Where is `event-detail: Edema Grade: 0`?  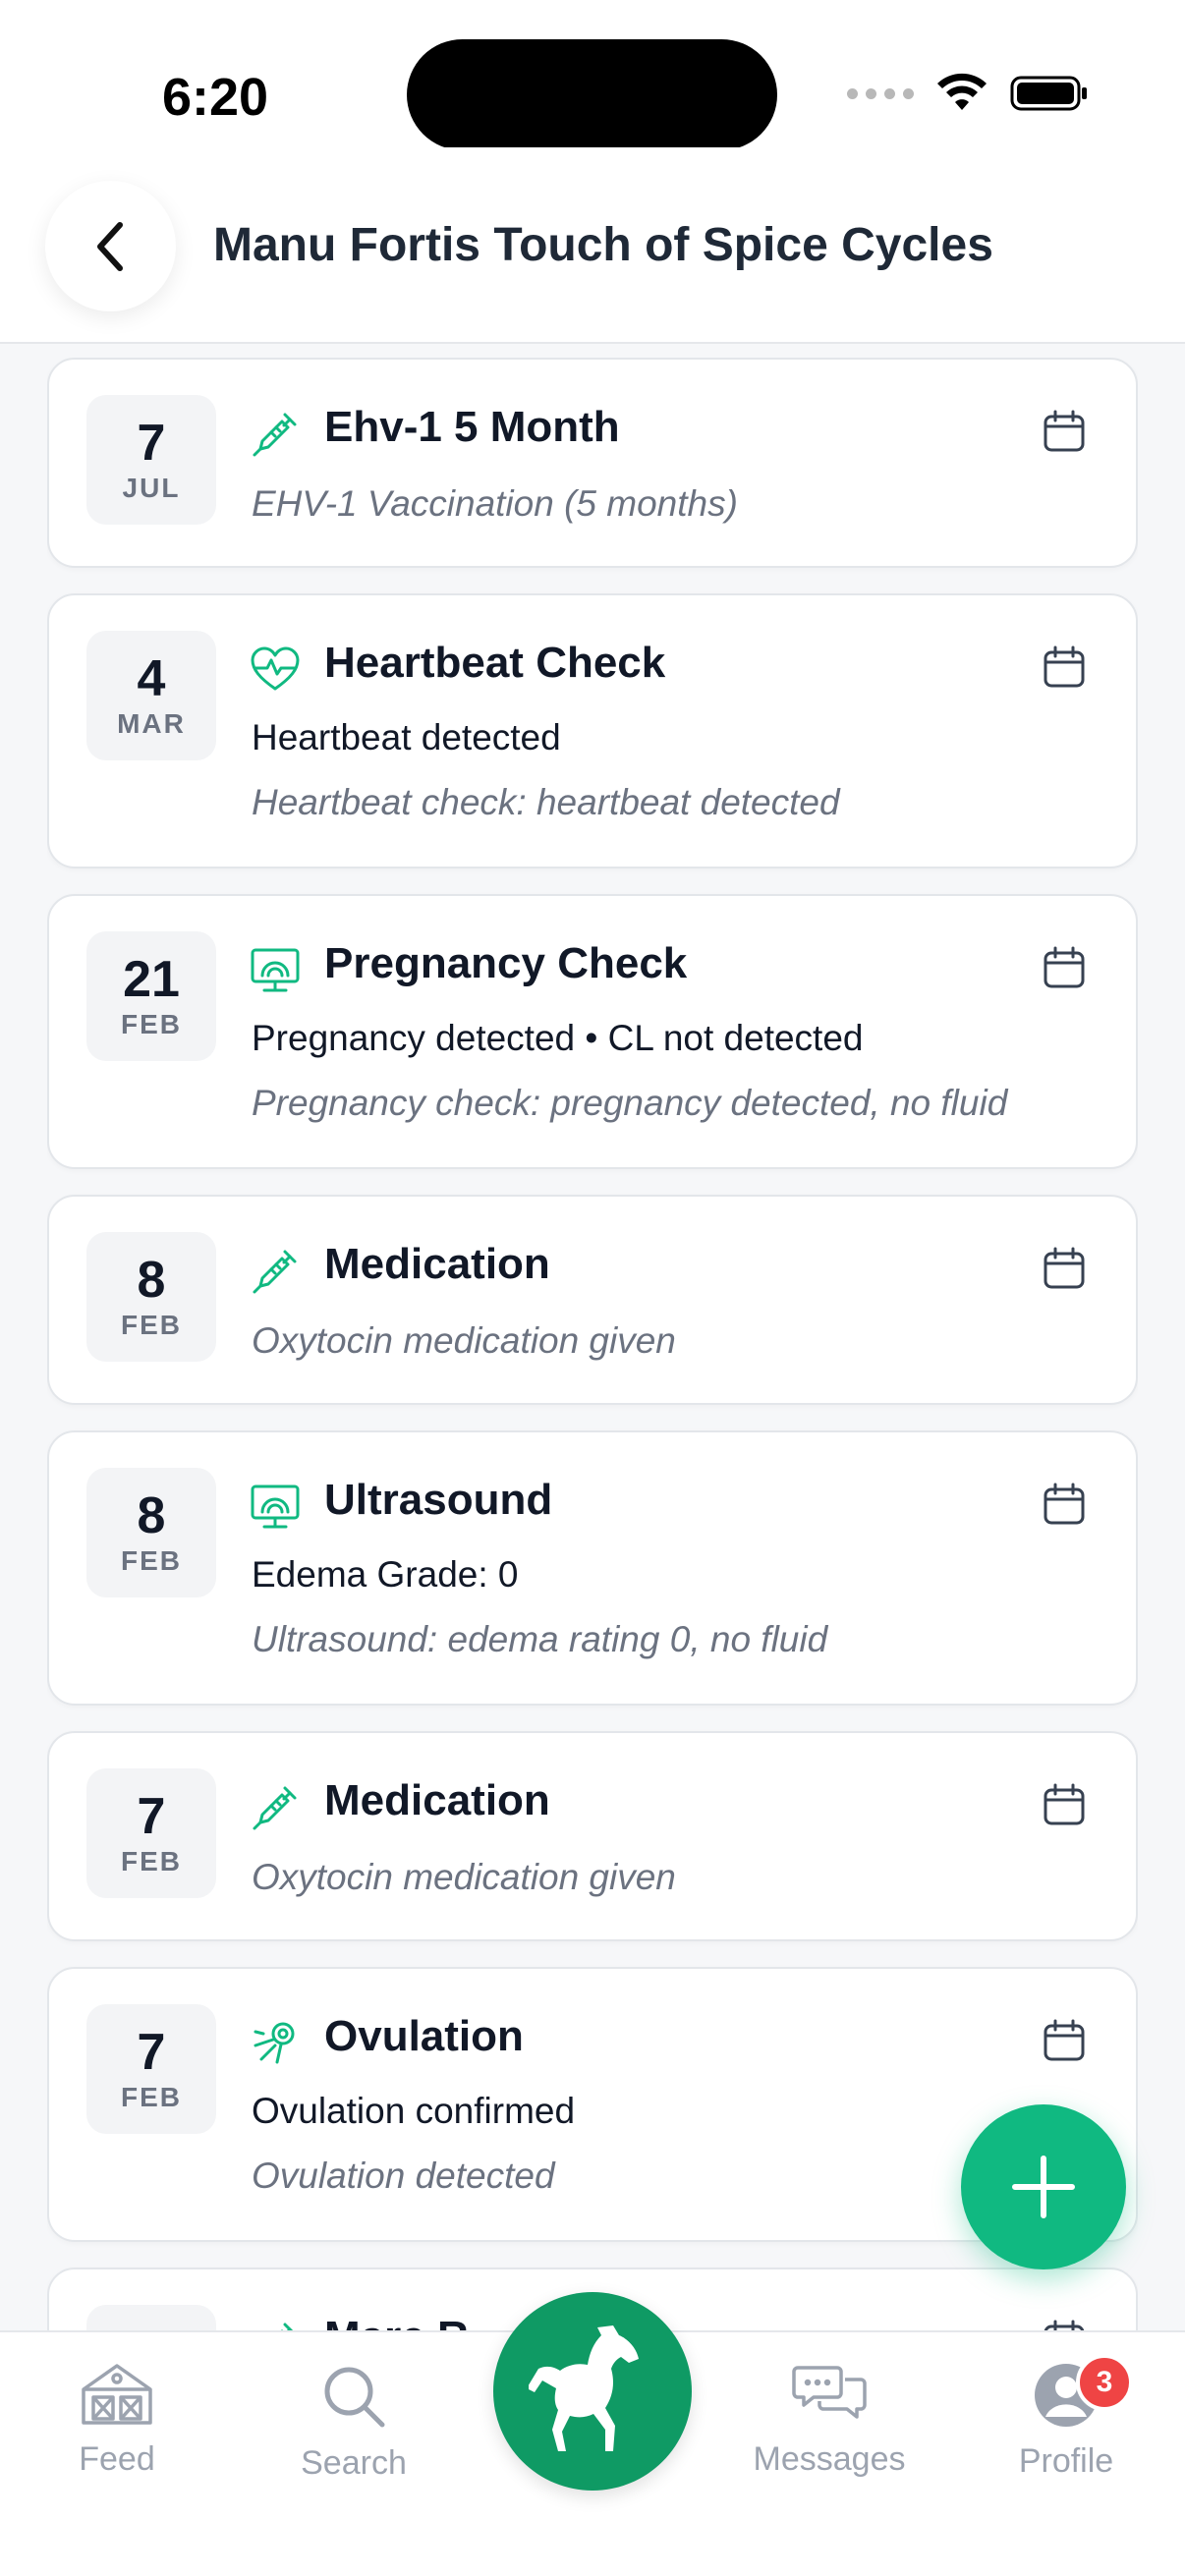 event-detail: Edema Grade: 0 is located at coordinates (385, 1574).